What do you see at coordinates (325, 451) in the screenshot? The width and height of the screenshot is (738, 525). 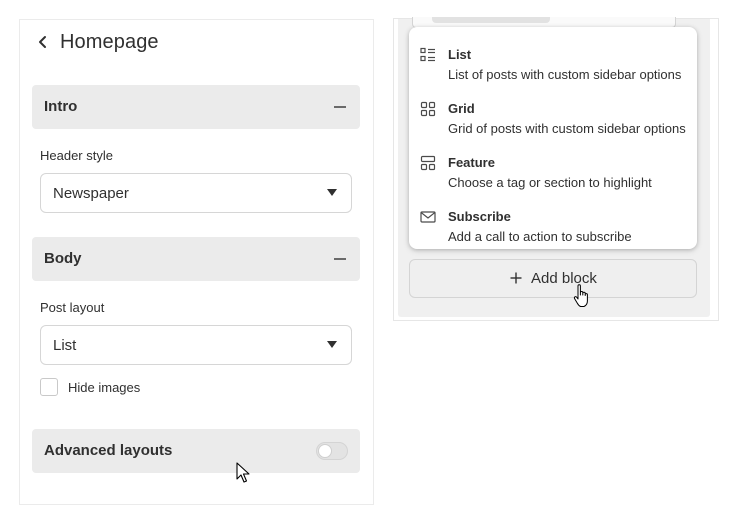 I see `toggle-knob` at bounding box center [325, 451].